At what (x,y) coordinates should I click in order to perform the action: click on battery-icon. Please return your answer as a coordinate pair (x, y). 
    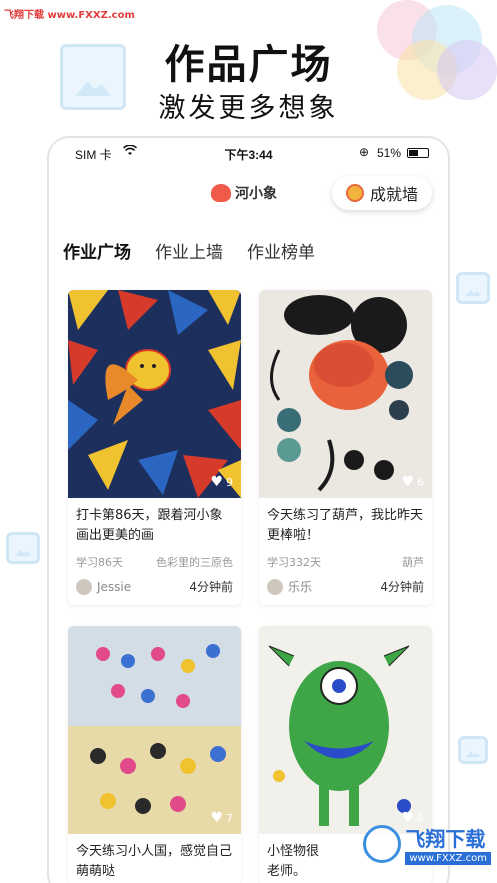
    Looking at the image, I should click on (418, 153).